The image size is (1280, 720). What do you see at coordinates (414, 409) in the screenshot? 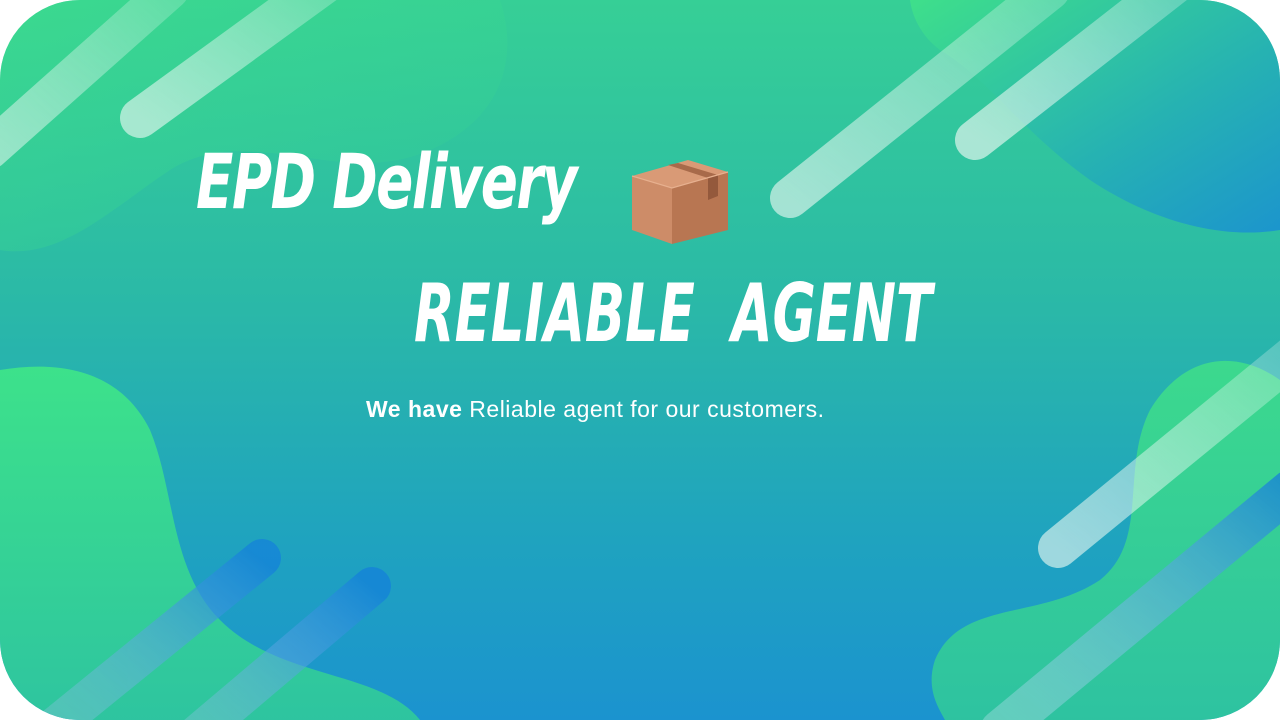
I see `tagline-emphasis: We have` at bounding box center [414, 409].